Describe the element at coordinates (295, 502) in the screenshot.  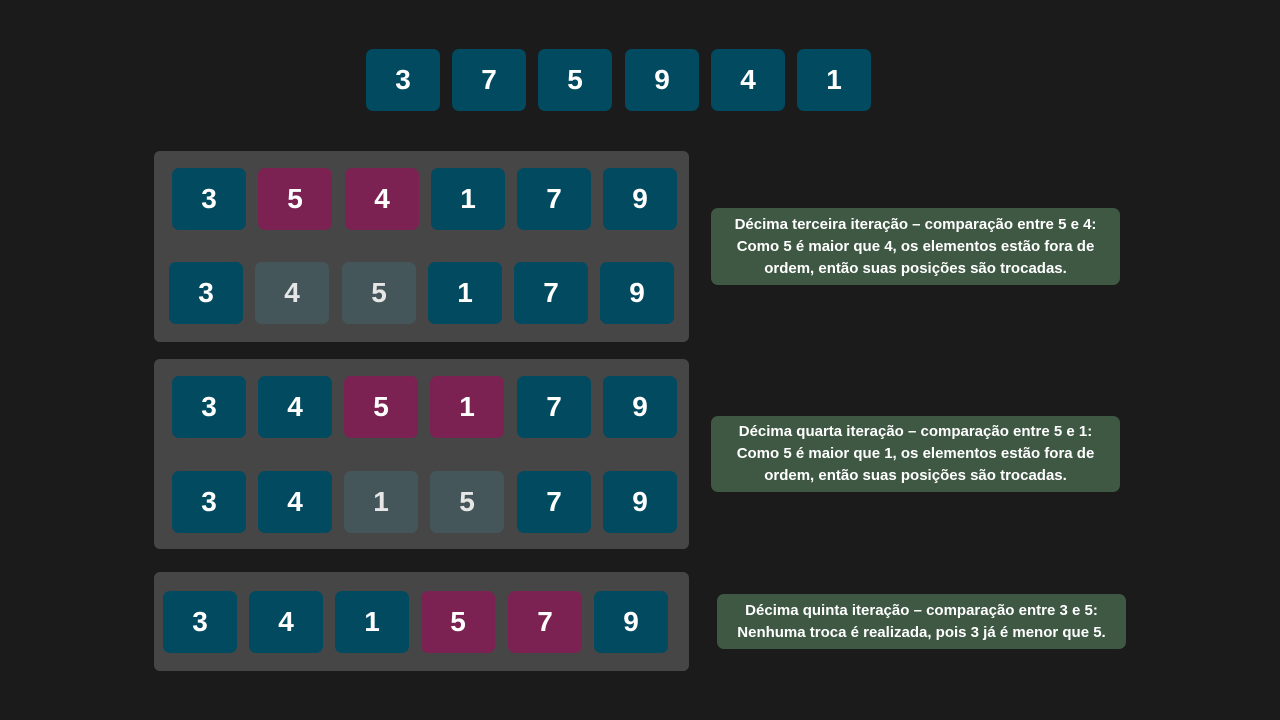
I see `step-14-after-cell-2: 4` at that location.